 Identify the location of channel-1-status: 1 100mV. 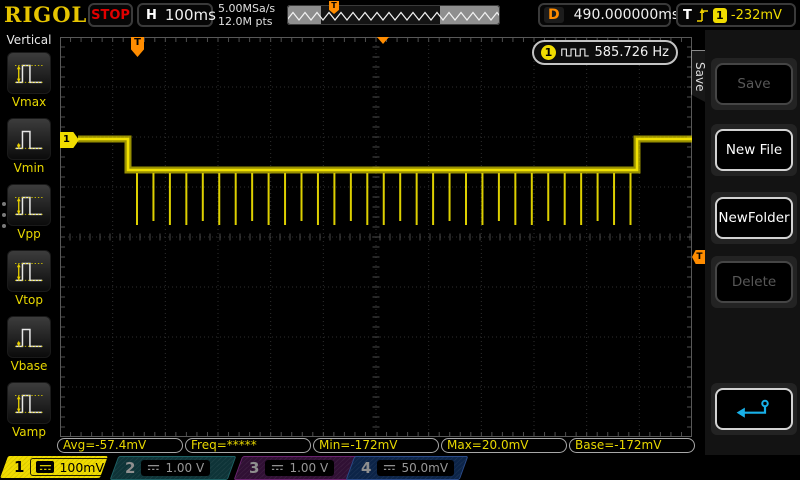
(55, 467).